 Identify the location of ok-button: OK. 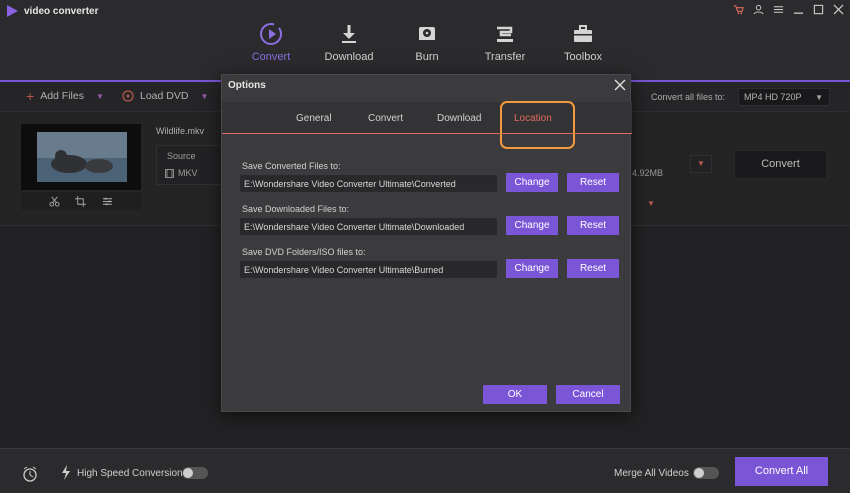
(515, 394).